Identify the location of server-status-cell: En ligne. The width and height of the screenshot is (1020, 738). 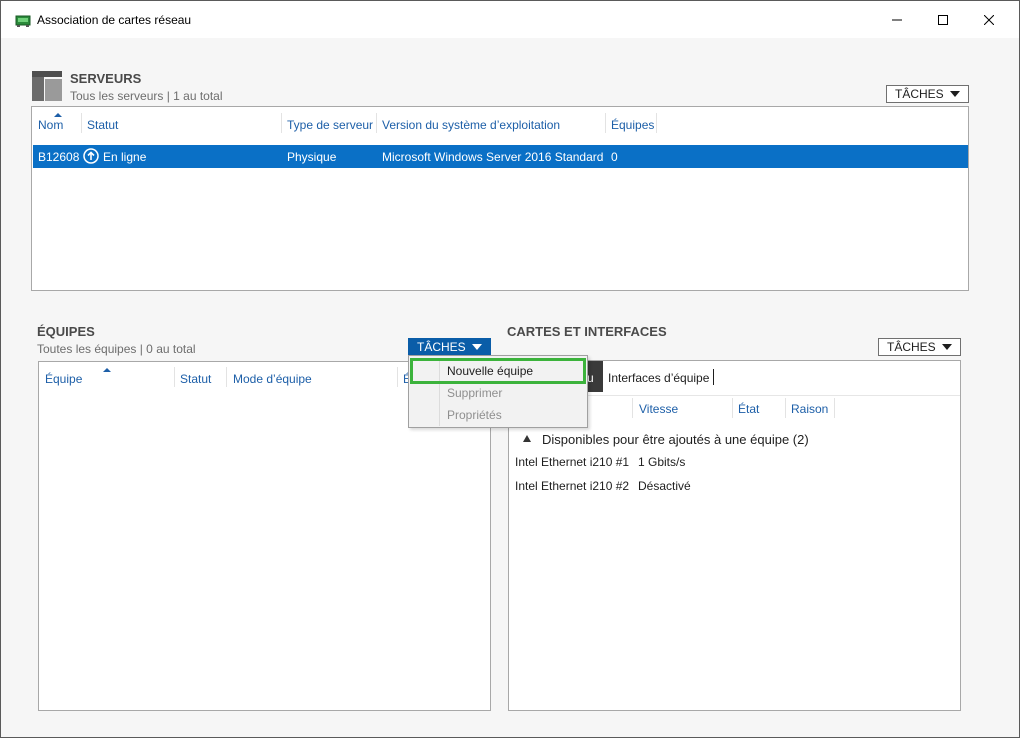
(125, 157).